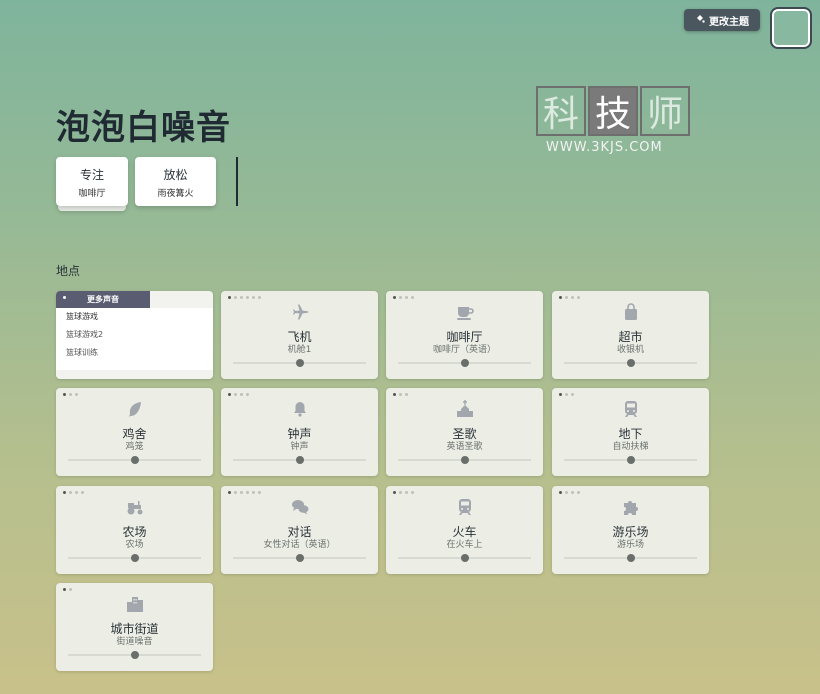 The width and height of the screenshot is (820, 694). Describe the element at coordinates (92, 181) in the screenshot. I see `mode-card-focus: 专注 咖啡厅` at that location.